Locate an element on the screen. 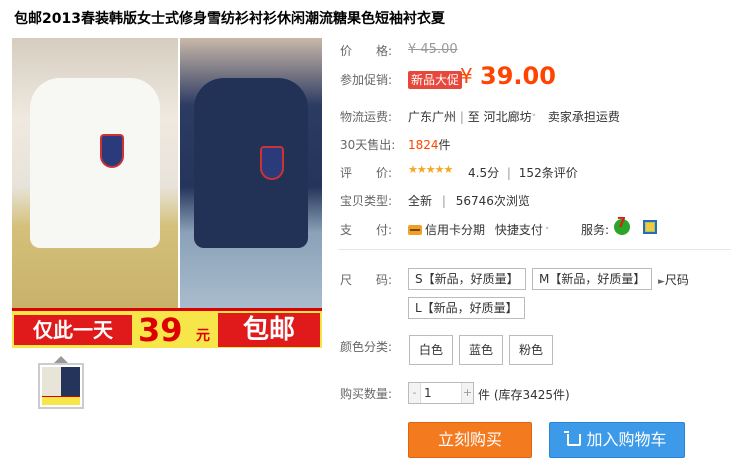 The width and height of the screenshot is (731, 468). original-price: ¥ 45.00 is located at coordinates (433, 49).